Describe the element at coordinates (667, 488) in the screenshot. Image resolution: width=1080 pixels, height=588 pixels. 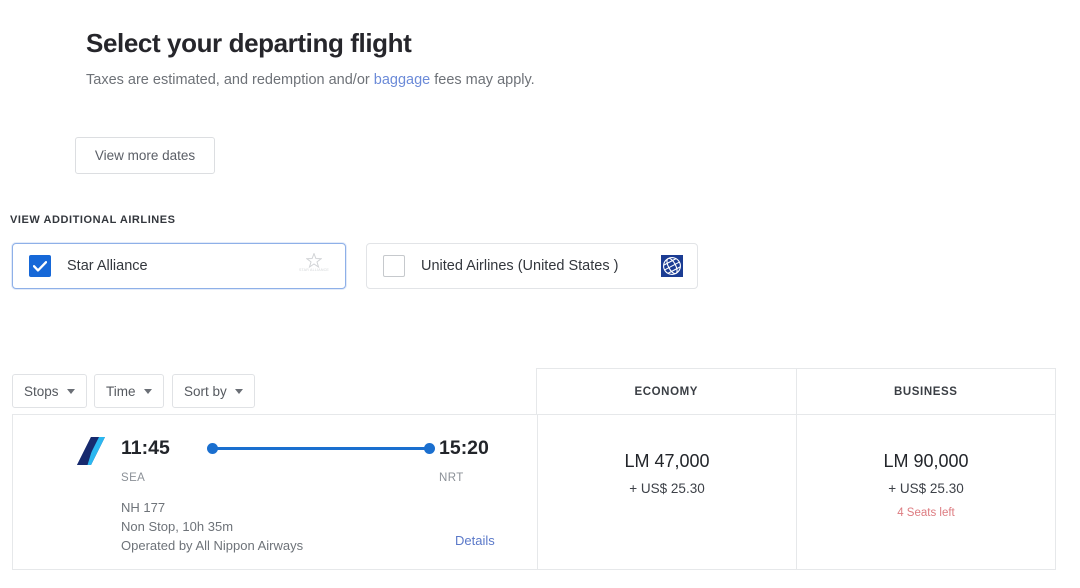
I see `fare-tax-economy: + US$ 25.30` at that location.